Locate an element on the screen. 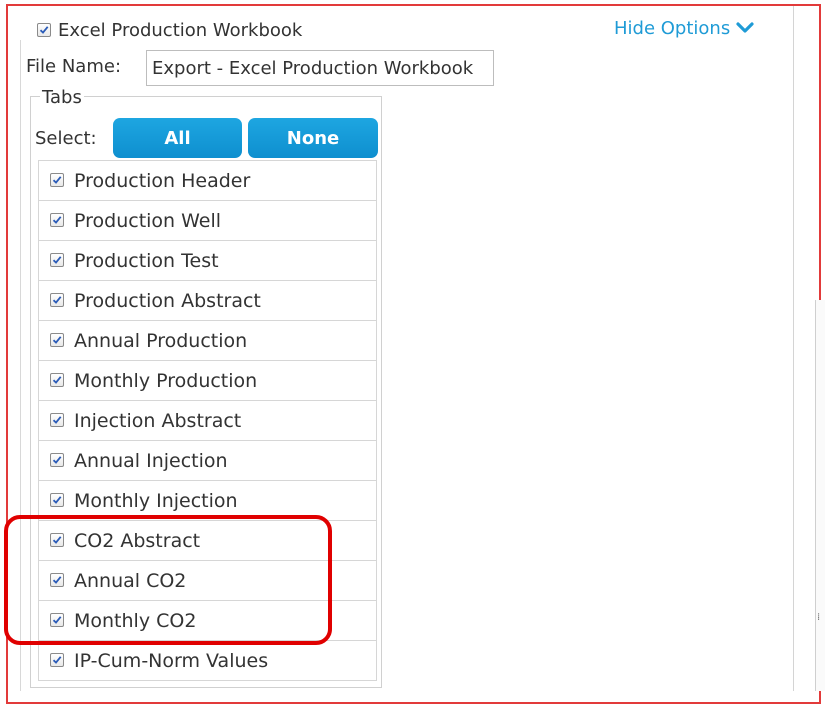 This screenshot has height=704, width=825. tab-row-monthly-co2: Monthly CO2 is located at coordinates (207, 621).